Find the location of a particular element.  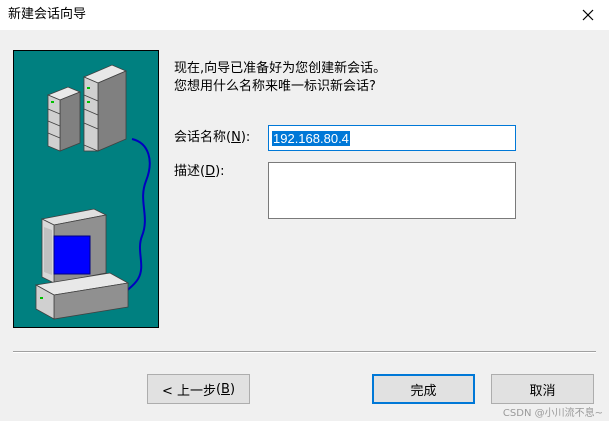

server-tower-icon is located at coordinates (105, 108).